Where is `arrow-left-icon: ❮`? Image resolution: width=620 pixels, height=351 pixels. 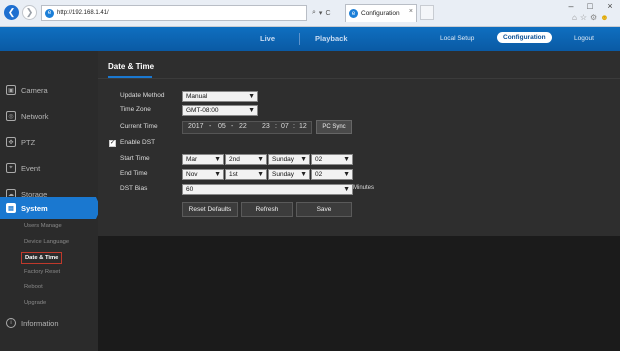
arrow-left-icon: ❮ is located at coordinates (11, 12).